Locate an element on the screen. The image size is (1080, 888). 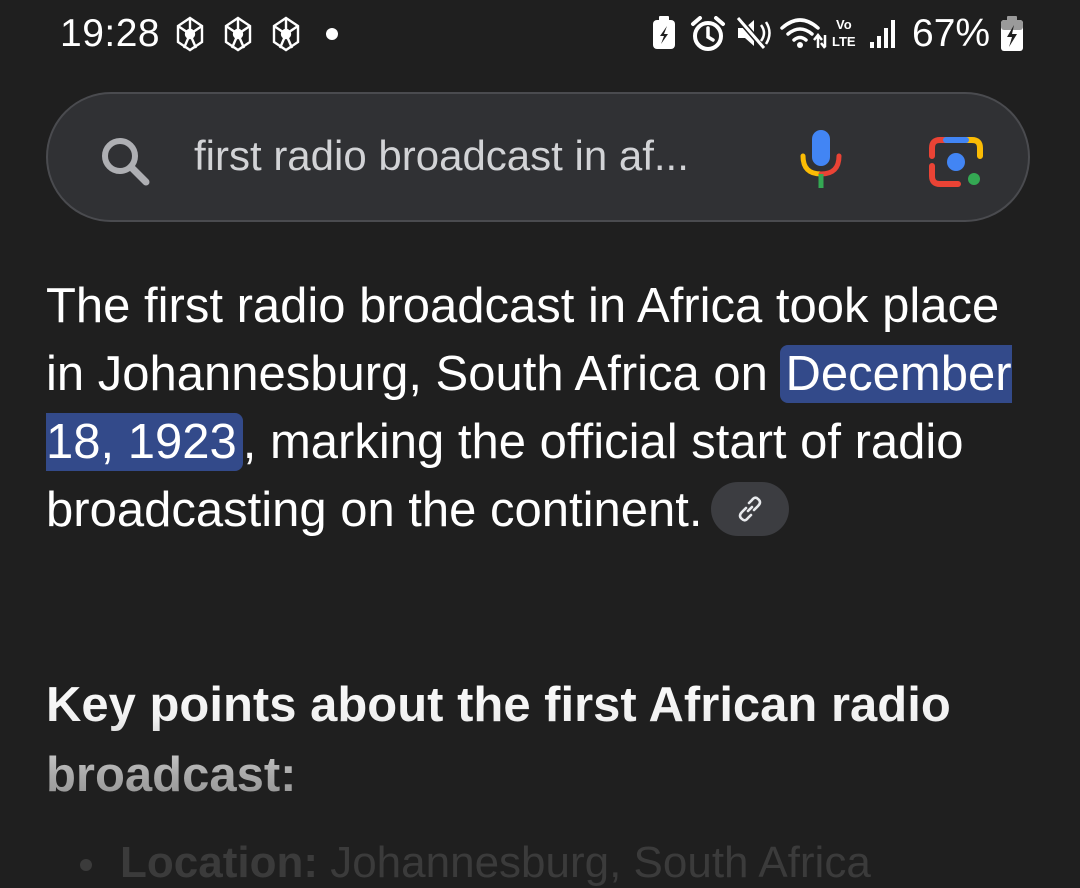
battery-saver-icon is located at coordinates (664, 32).